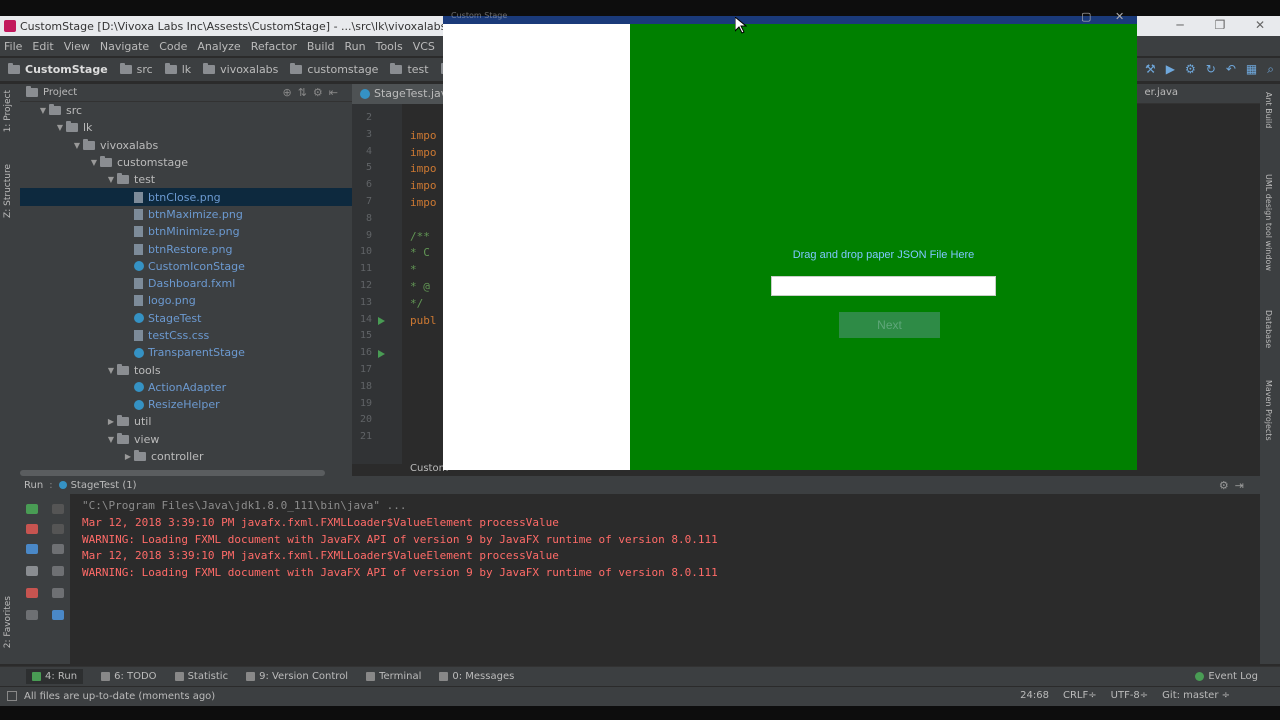  What do you see at coordinates (790, 17) in the screenshot?
I see `custom-stage-title-bar: Custom Stage ▢ ✕` at bounding box center [790, 17].